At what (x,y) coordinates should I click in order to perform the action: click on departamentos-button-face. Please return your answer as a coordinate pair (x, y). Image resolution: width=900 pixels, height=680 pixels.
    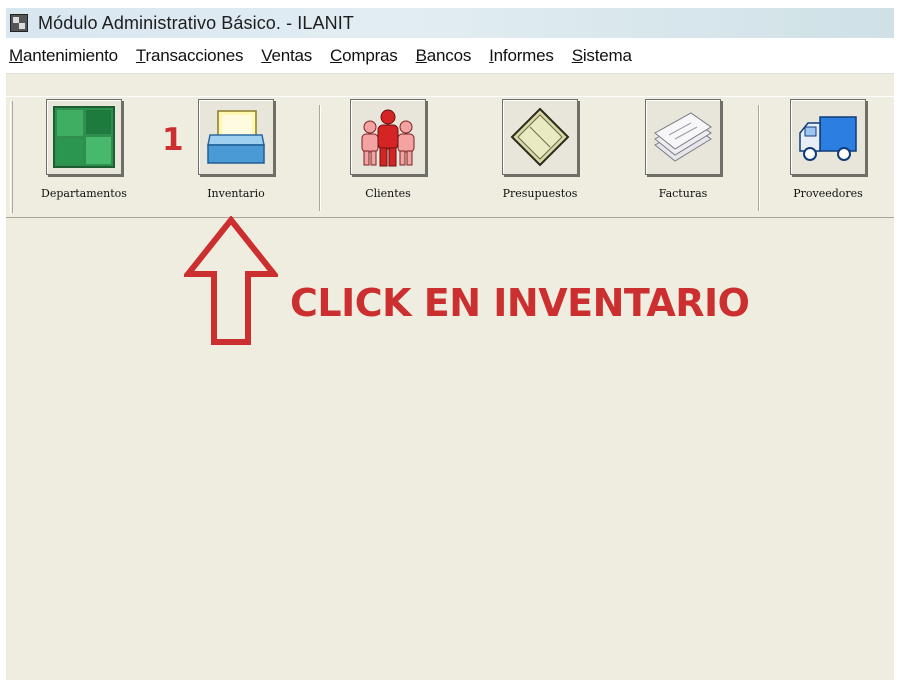
    Looking at the image, I should click on (84, 137).